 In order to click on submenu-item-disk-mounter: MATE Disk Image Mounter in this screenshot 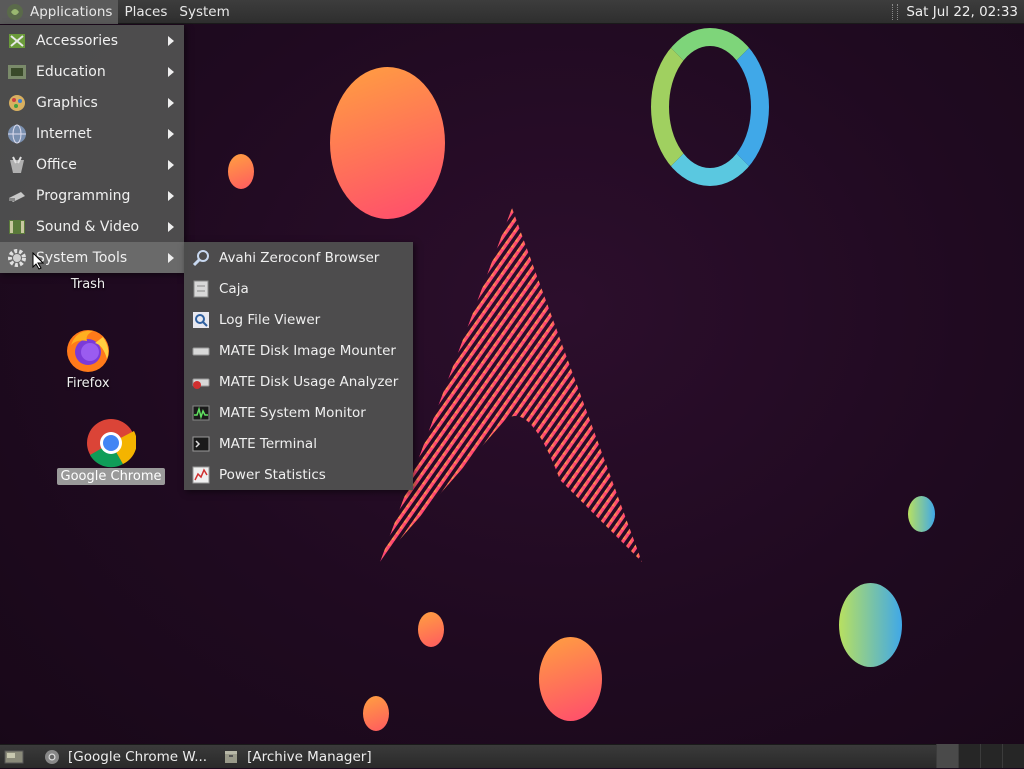, I will do `click(298, 350)`.